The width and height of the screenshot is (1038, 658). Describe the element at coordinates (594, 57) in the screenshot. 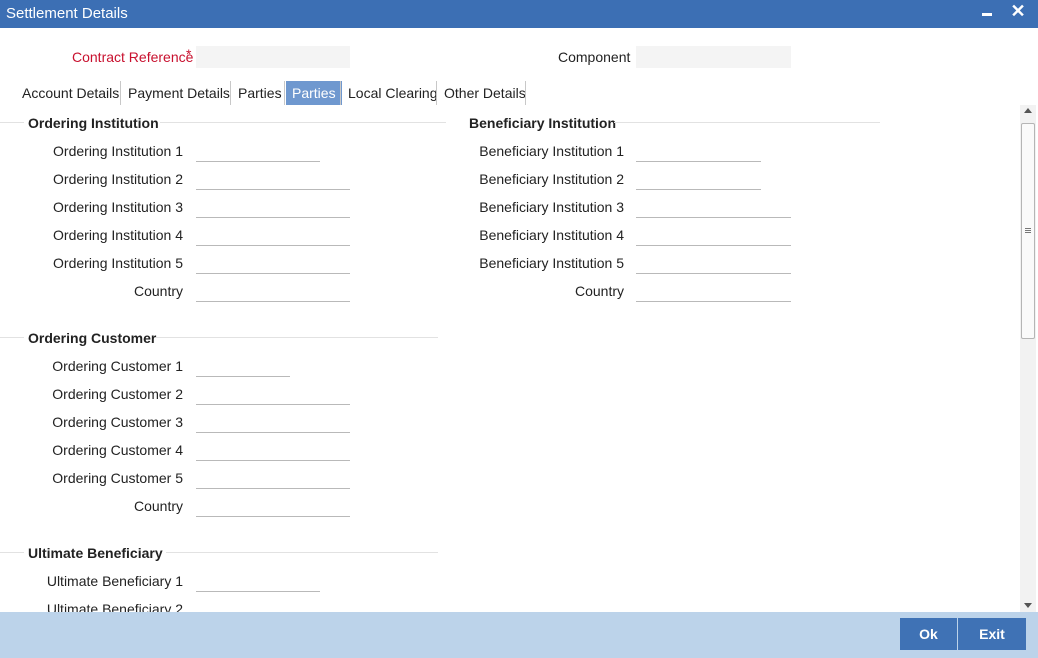

I see `component-label: Component` at that location.